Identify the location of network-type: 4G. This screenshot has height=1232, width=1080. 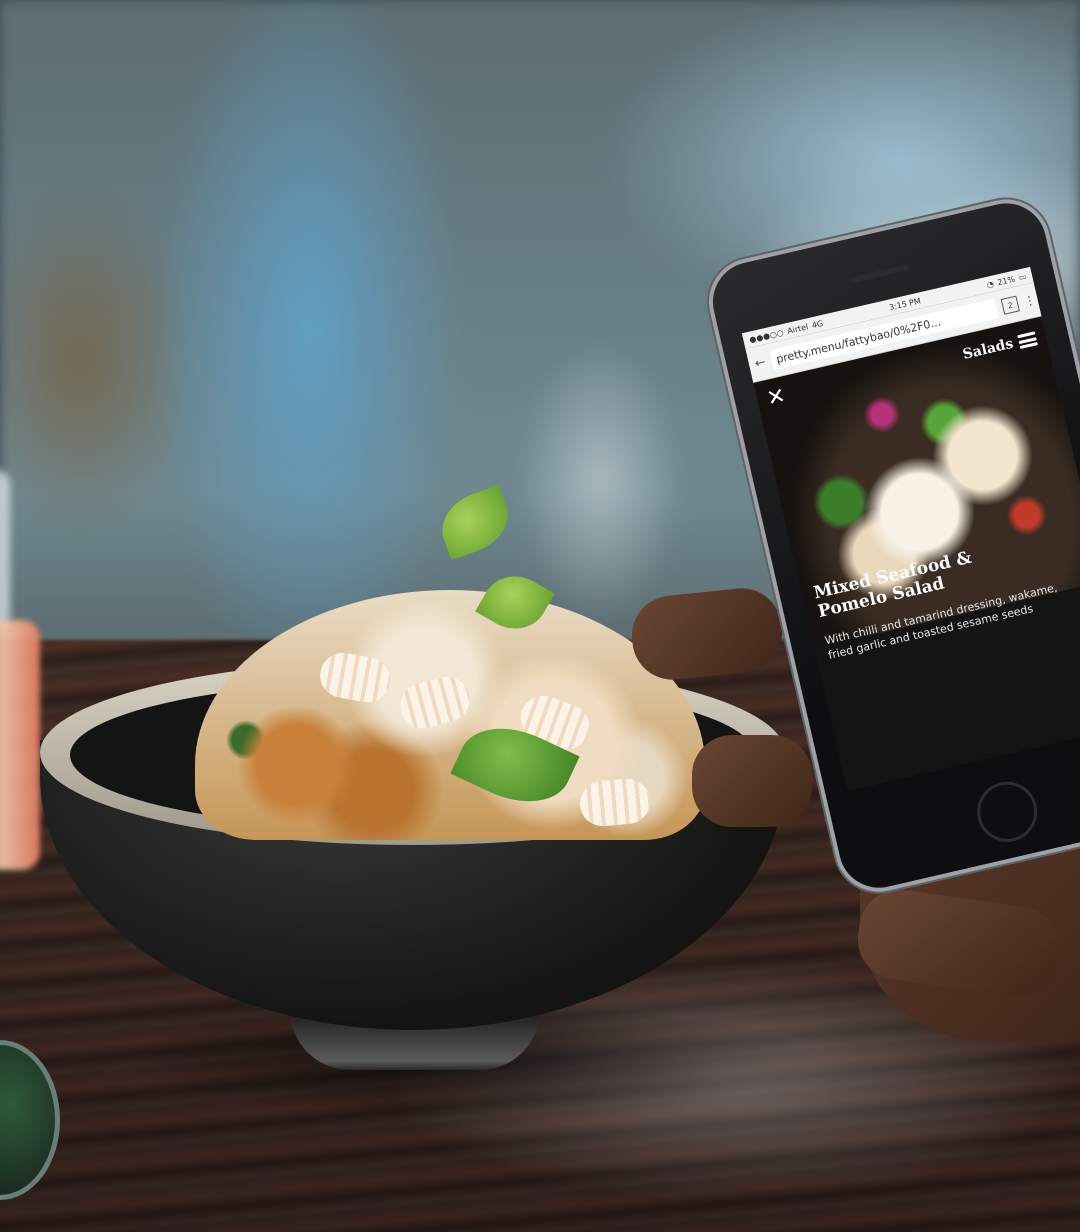
(817, 324).